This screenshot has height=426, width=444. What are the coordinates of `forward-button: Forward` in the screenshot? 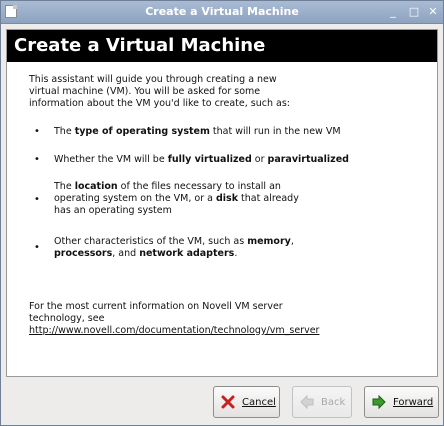 It's located at (401, 402).